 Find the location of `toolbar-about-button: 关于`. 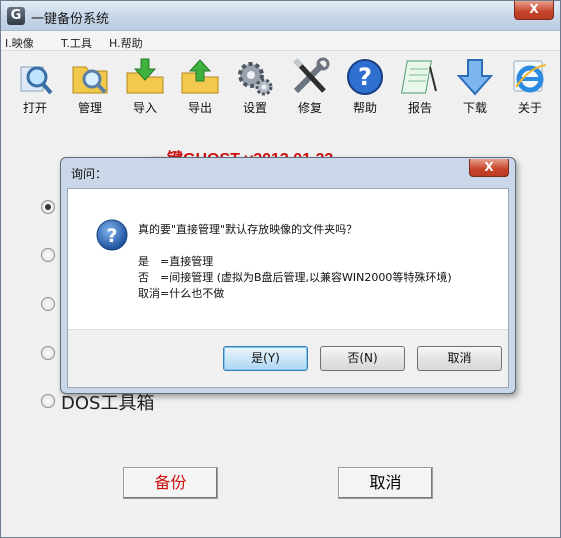

toolbar-about-button: 关于 is located at coordinates (530, 89).